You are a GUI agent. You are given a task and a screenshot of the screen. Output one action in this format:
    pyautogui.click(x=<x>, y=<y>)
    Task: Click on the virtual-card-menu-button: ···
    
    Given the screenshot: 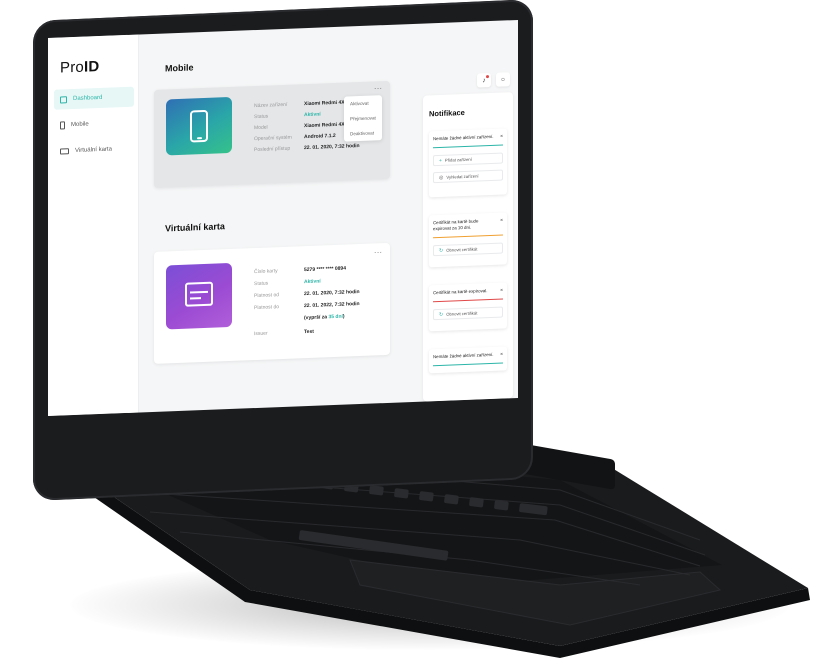 What is the action you would take?
    pyautogui.click(x=378, y=252)
    